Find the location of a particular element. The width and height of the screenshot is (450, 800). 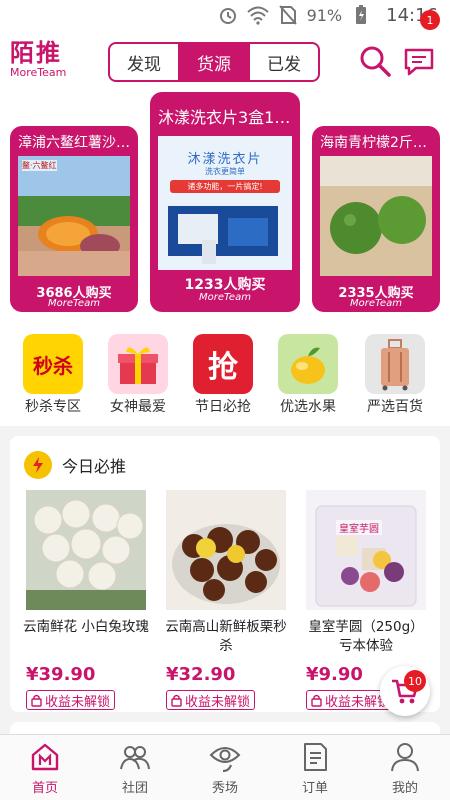

tab-supply: 货源 is located at coordinates (215, 62).